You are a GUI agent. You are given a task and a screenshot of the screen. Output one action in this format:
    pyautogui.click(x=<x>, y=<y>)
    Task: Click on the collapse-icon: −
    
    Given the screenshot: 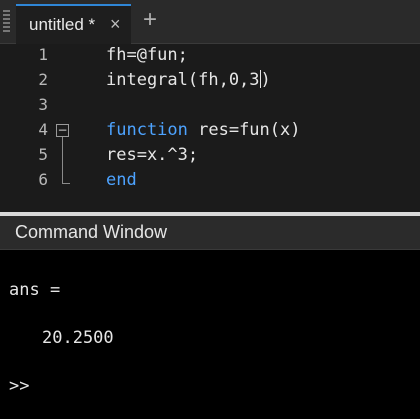 What is the action you would take?
    pyautogui.click(x=62, y=130)
    